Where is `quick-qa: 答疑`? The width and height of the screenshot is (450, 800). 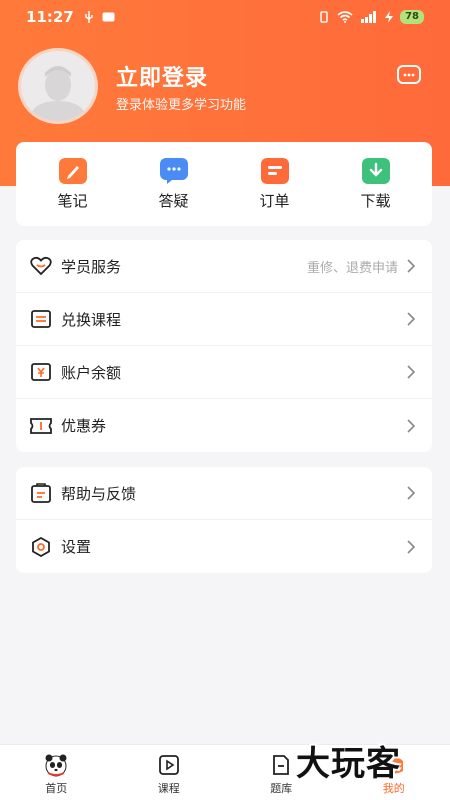 quick-qa: 答疑 is located at coordinates (174, 184).